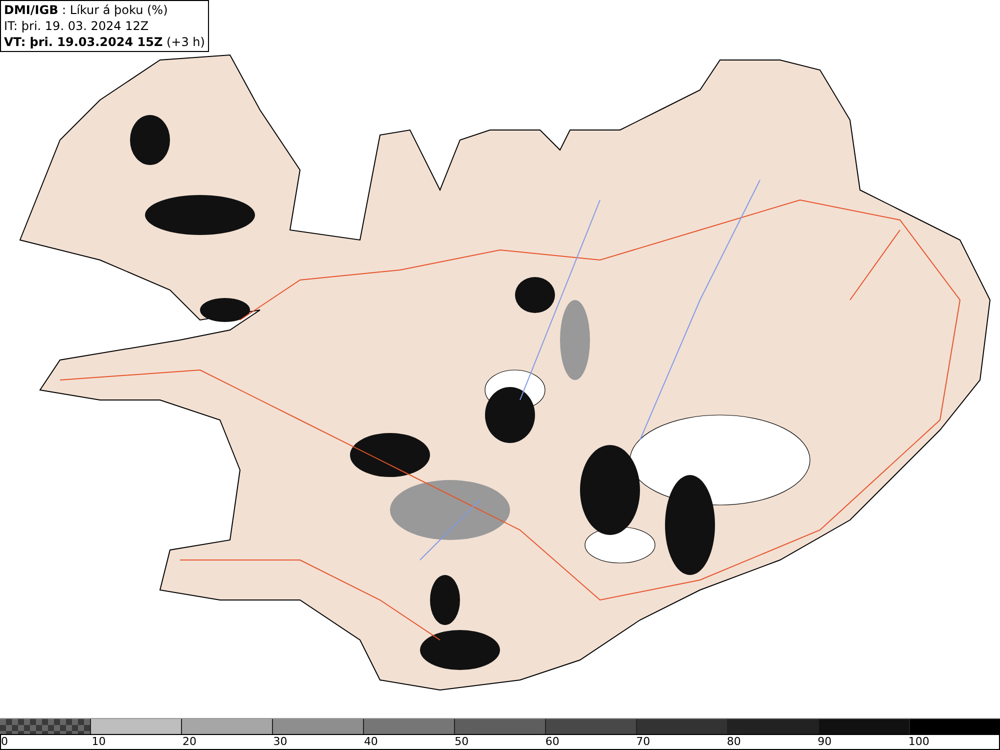 Image resolution: width=1000 pixels, height=750 pixels. I want to click on tick-label: 50, so click(461, 741).